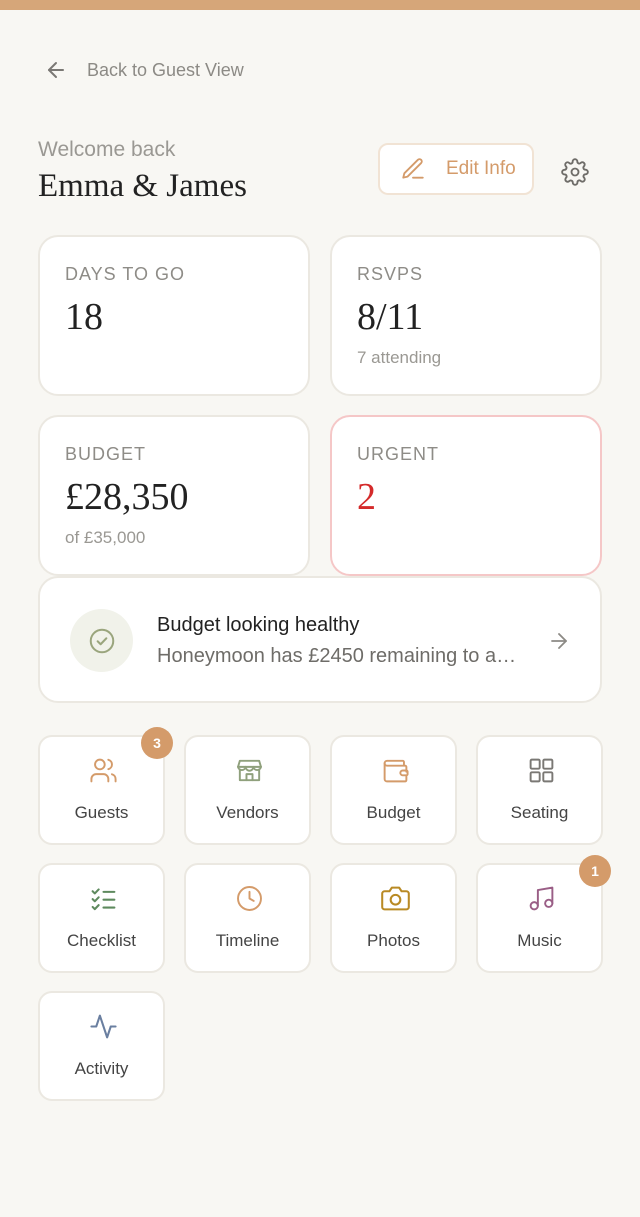 The image size is (640, 1217). What do you see at coordinates (541, 770) in the screenshot?
I see `grid-icon` at bounding box center [541, 770].